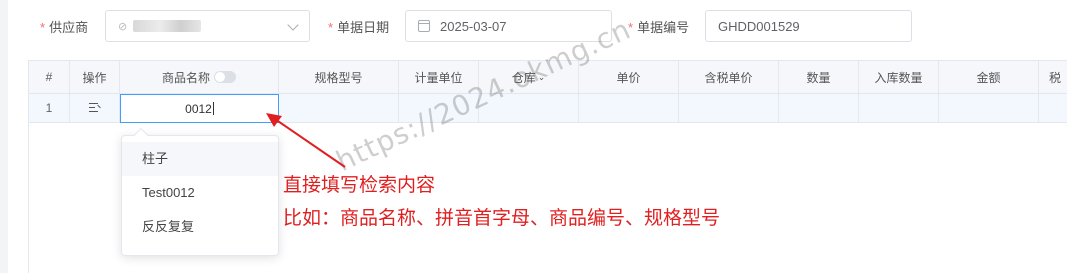 This screenshot has height=273, width=1067. I want to click on col-product-name: 商品名称, so click(199, 77).